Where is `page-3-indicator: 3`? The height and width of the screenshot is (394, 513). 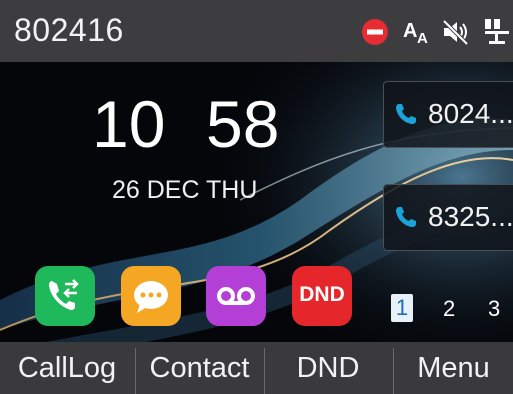 page-3-indicator: 3 is located at coordinates (494, 309).